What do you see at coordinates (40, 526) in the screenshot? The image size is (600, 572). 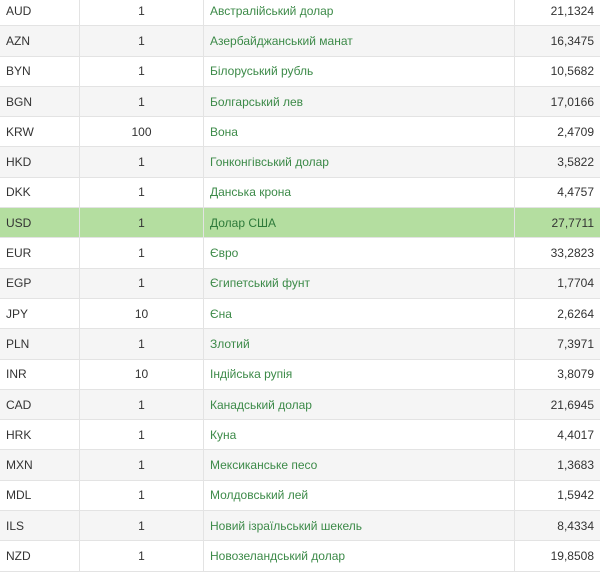 I see `currency-code: ILS` at bounding box center [40, 526].